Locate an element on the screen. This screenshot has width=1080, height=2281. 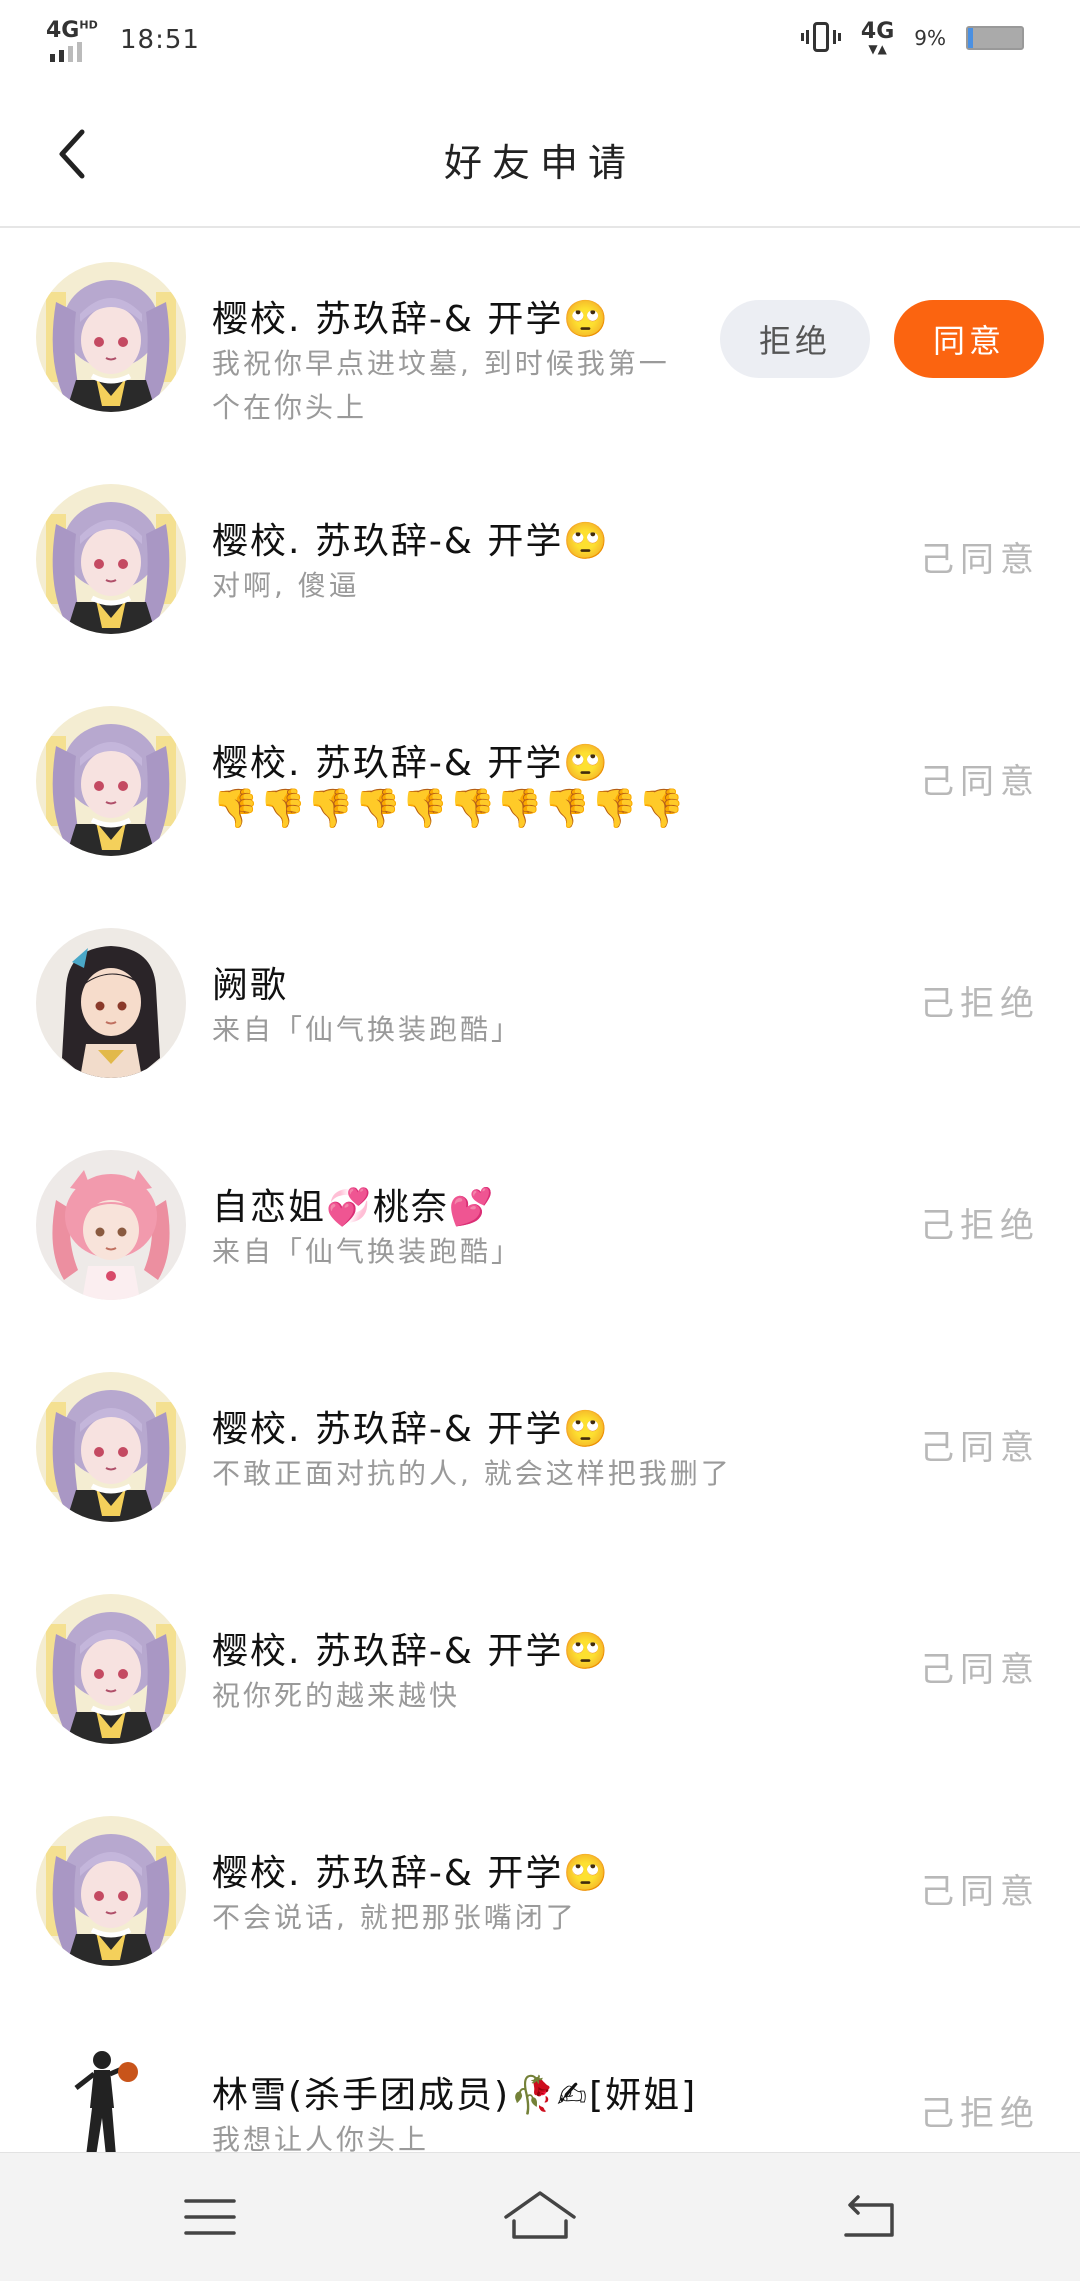
status-bar: 4GHD 18:51 4G ▼▲ 9% is located at coordinates (540, 40).